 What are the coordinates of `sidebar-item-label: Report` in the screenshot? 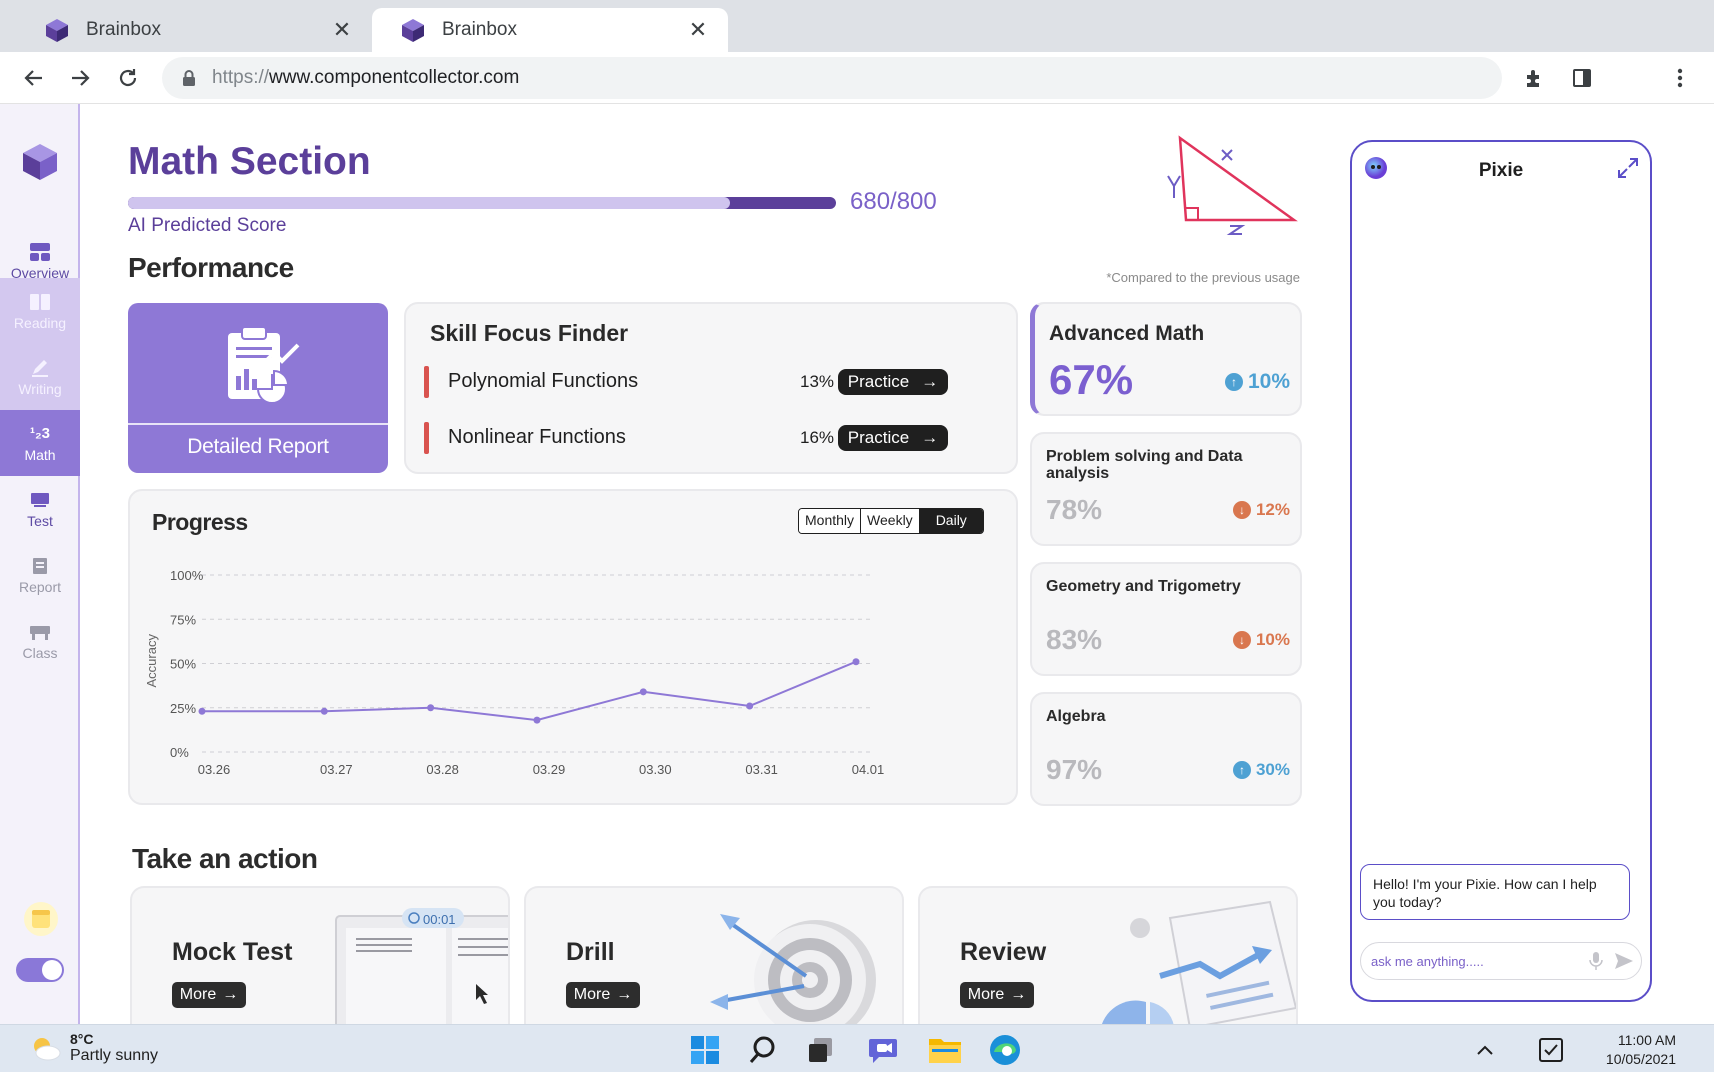 It's located at (40, 586).